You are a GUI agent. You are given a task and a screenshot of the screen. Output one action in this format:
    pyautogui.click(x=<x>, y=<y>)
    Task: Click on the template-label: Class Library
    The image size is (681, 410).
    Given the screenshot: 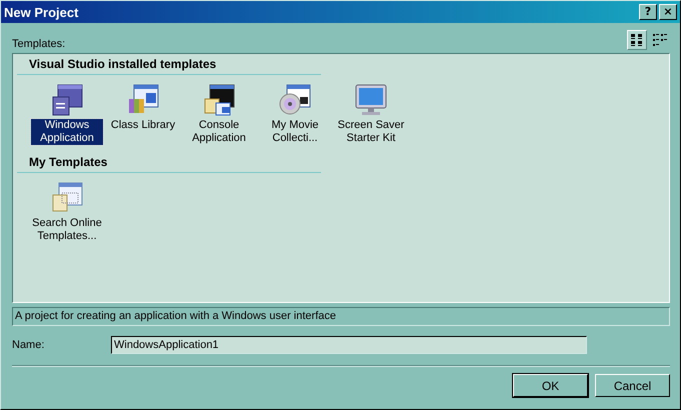 What is the action you would take?
    pyautogui.click(x=143, y=125)
    